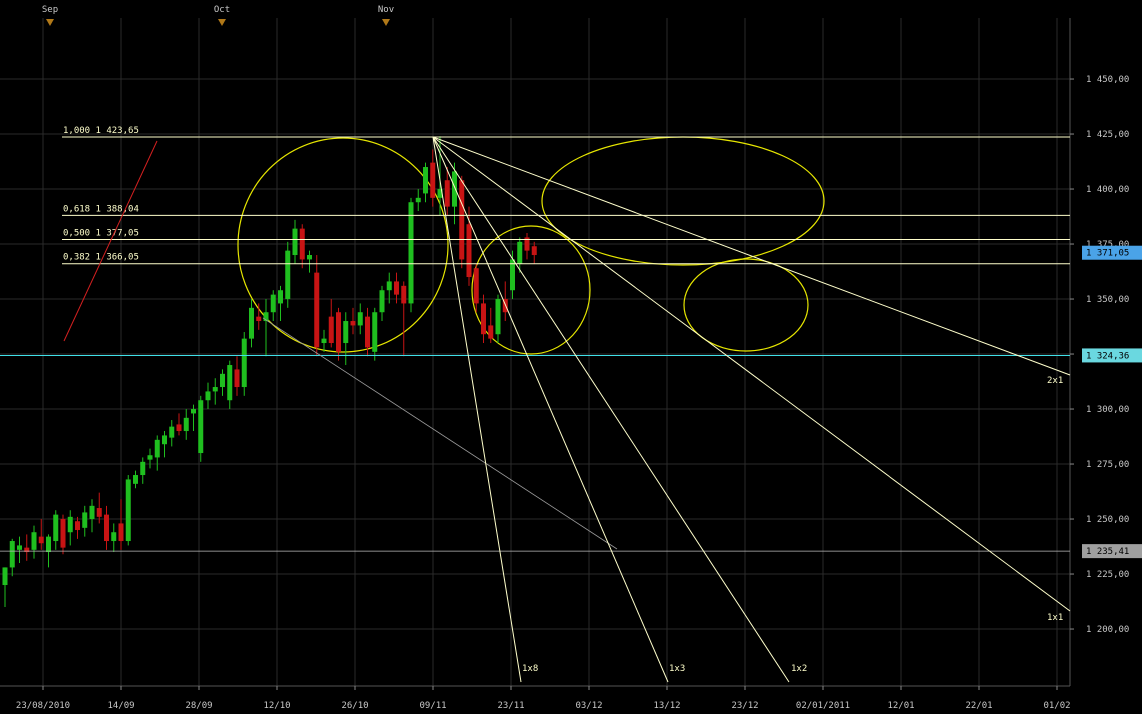  I want to click on gann-fan-label: 1x8, so click(530, 669).